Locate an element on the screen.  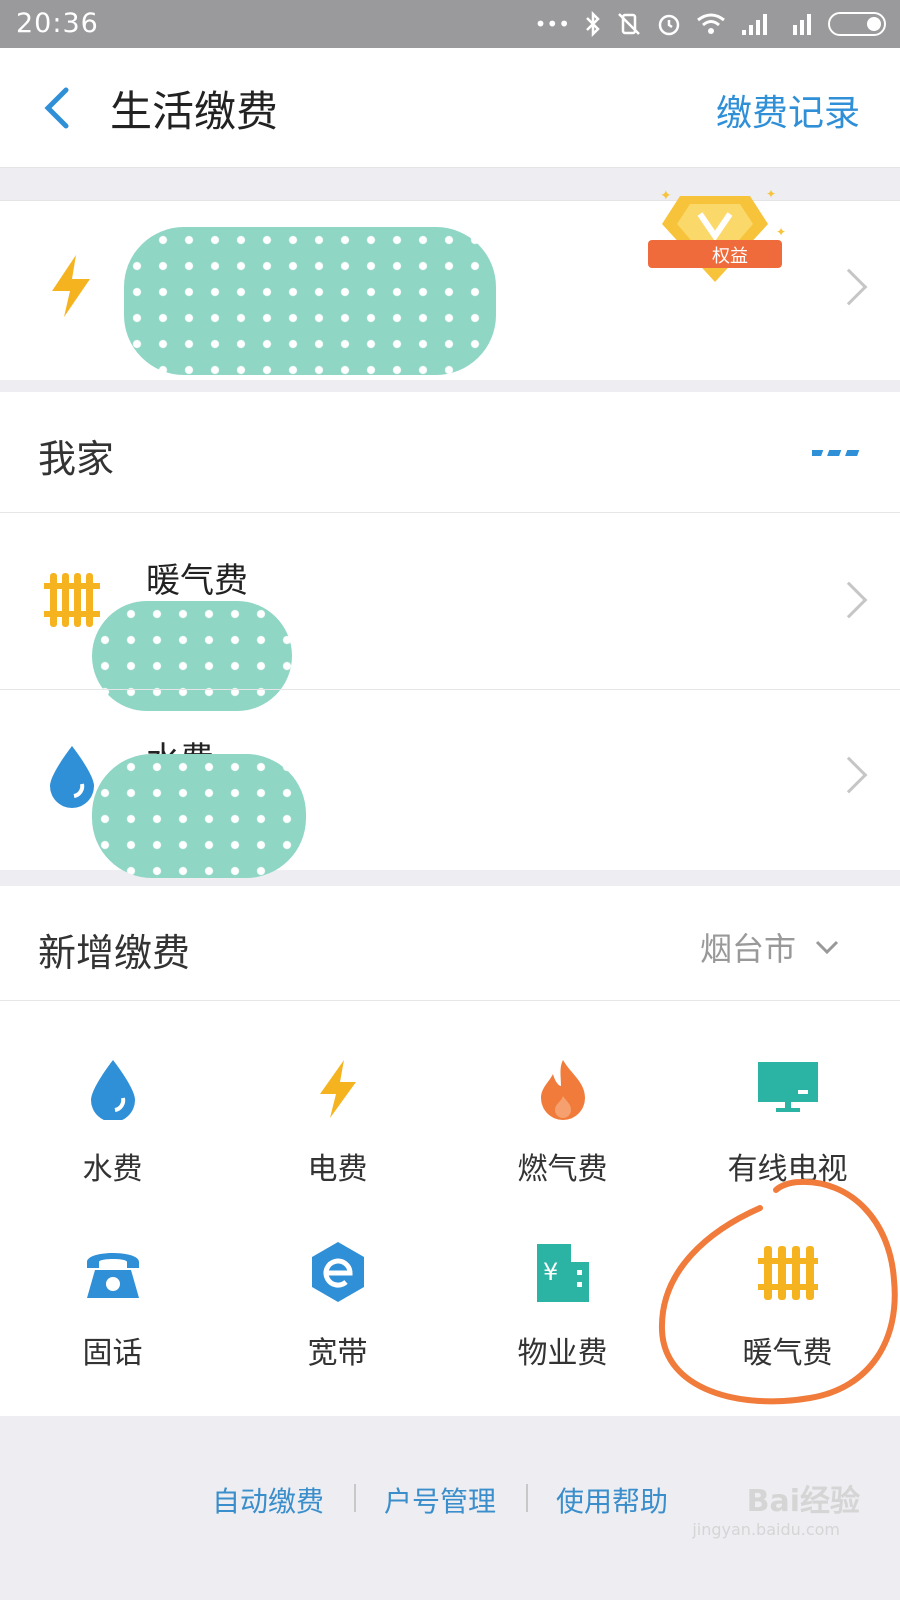
grid-item-broadband: 宽带 is located at coordinates (337, 1306).